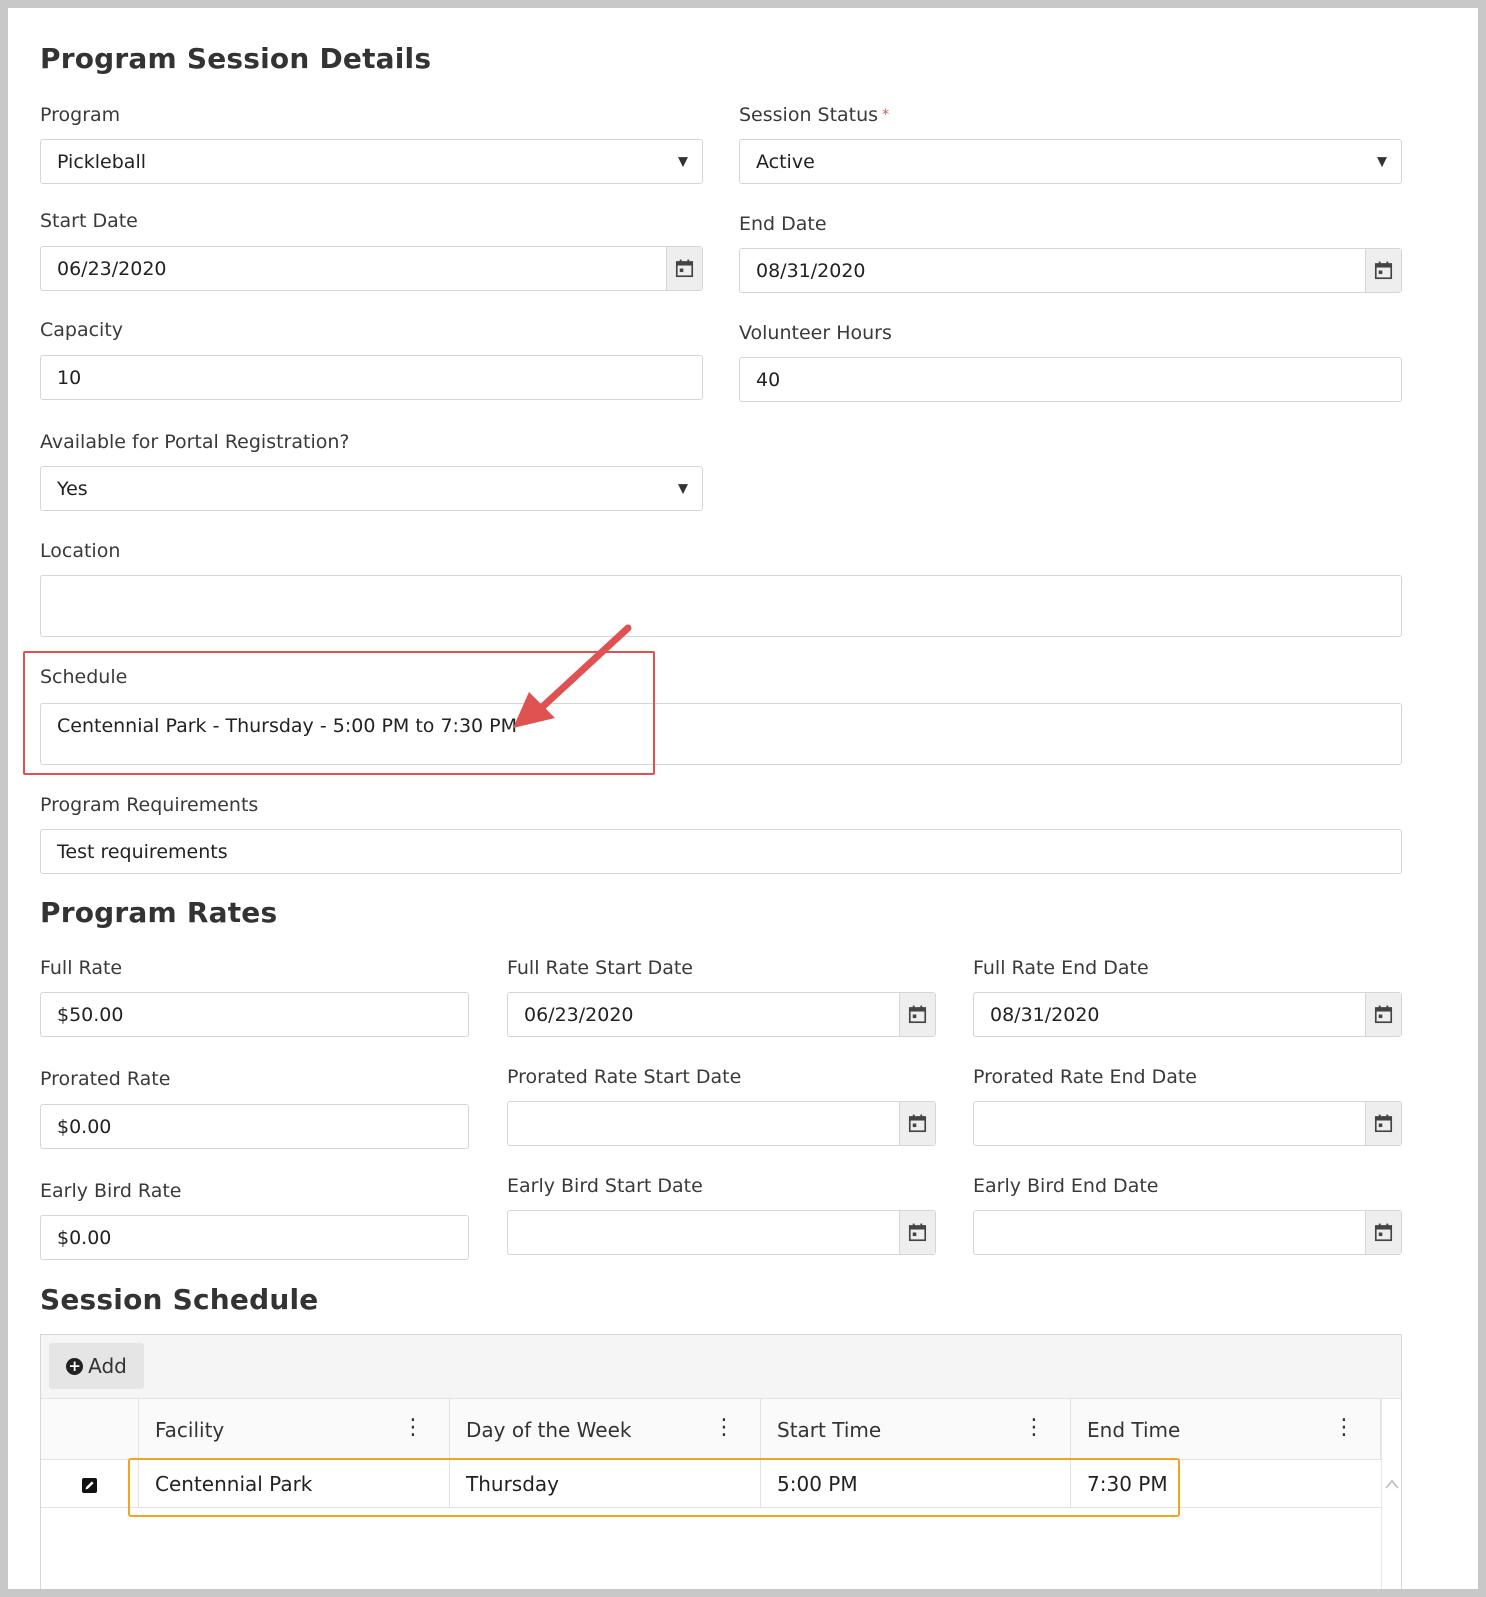 This screenshot has height=1597, width=1486. Describe the element at coordinates (1061, 968) in the screenshot. I see `full-rate-end-label: Full Rate End Date` at that location.